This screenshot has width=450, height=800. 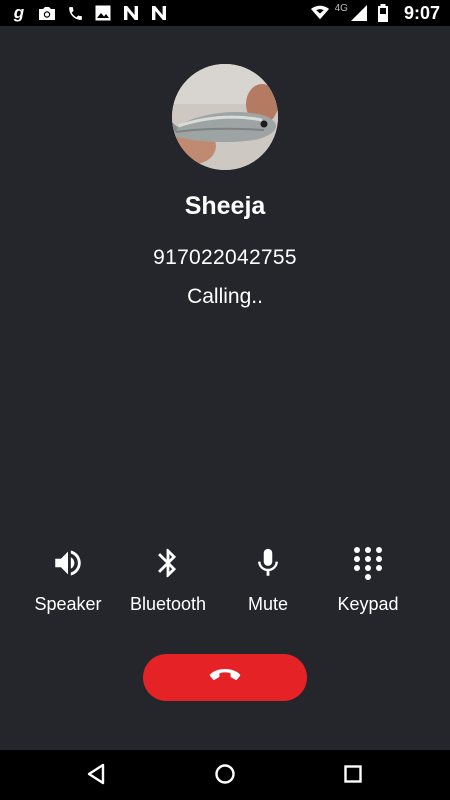 I want to click on recents-button, so click(x=353, y=776).